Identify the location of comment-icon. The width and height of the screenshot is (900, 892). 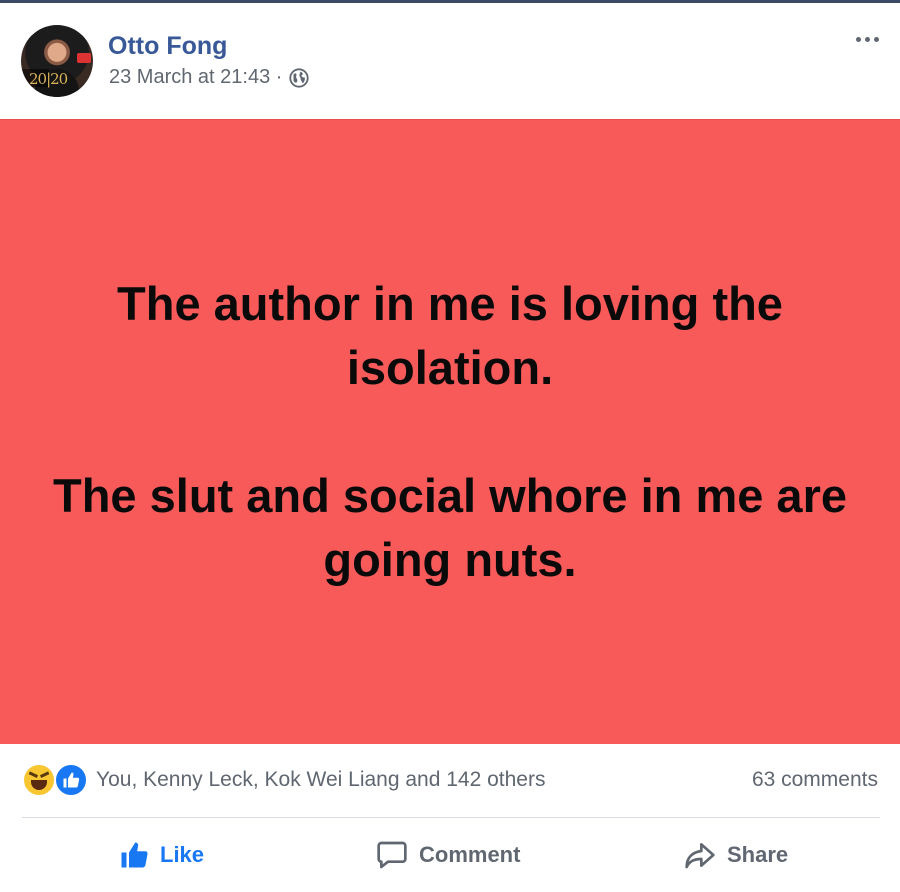
(392, 855).